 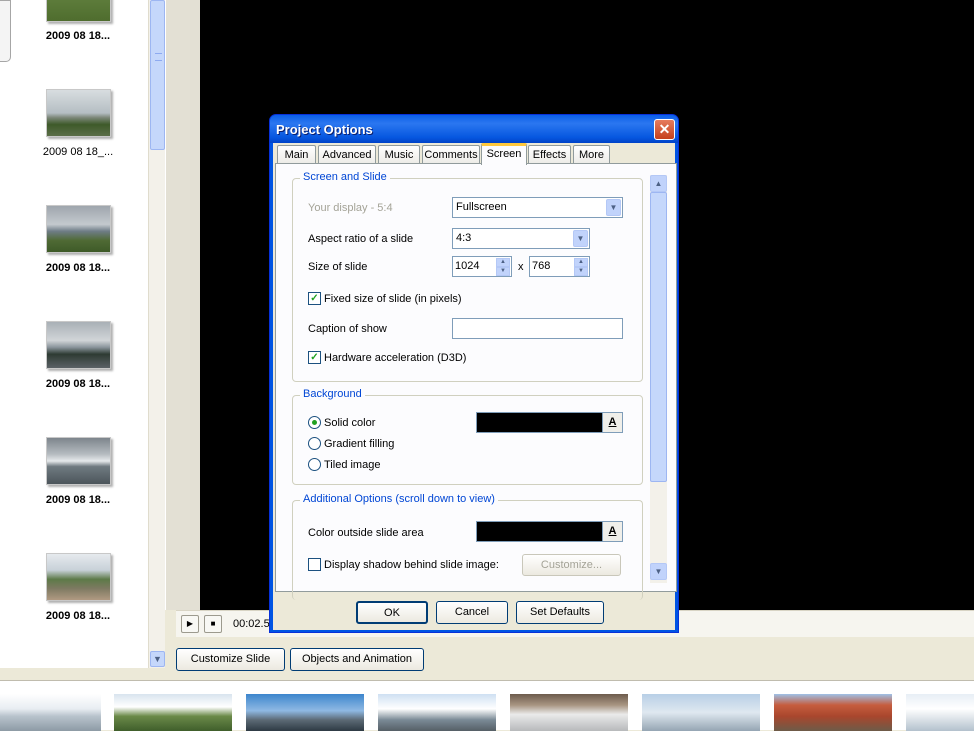 What do you see at coordinates (296, 154) in the screenshot?
I see `tab-main: Main` at bounding box center [296, 154].